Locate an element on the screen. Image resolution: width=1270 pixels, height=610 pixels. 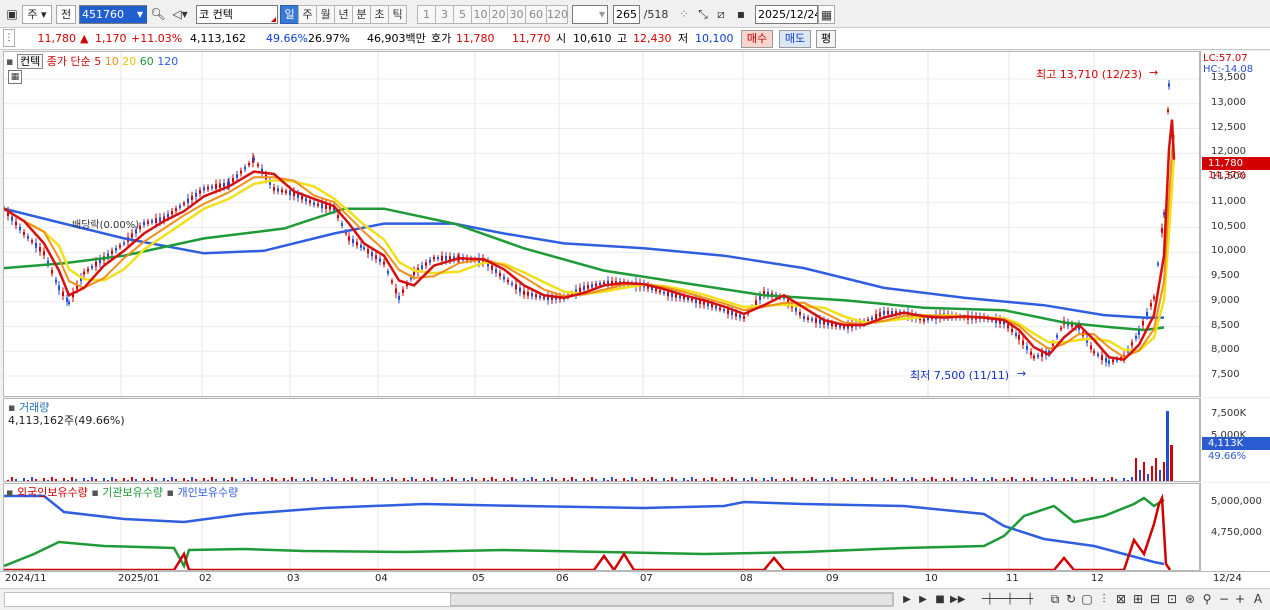
legend-ma20: 20 is located at coordinates (129, 61).